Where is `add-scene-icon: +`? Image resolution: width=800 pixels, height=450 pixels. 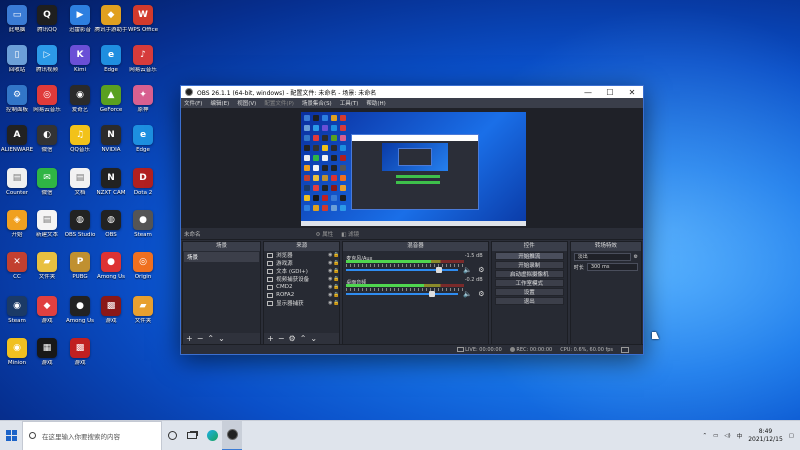 add-scene-icon: + is located at coordinates (189, 338).